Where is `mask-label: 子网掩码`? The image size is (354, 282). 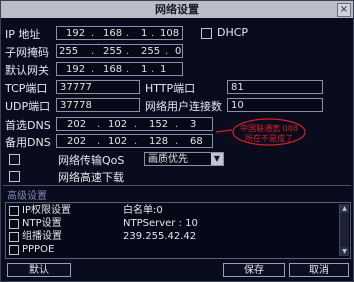
mask-label: 子网掩码 is located at coordinates (27, 52).